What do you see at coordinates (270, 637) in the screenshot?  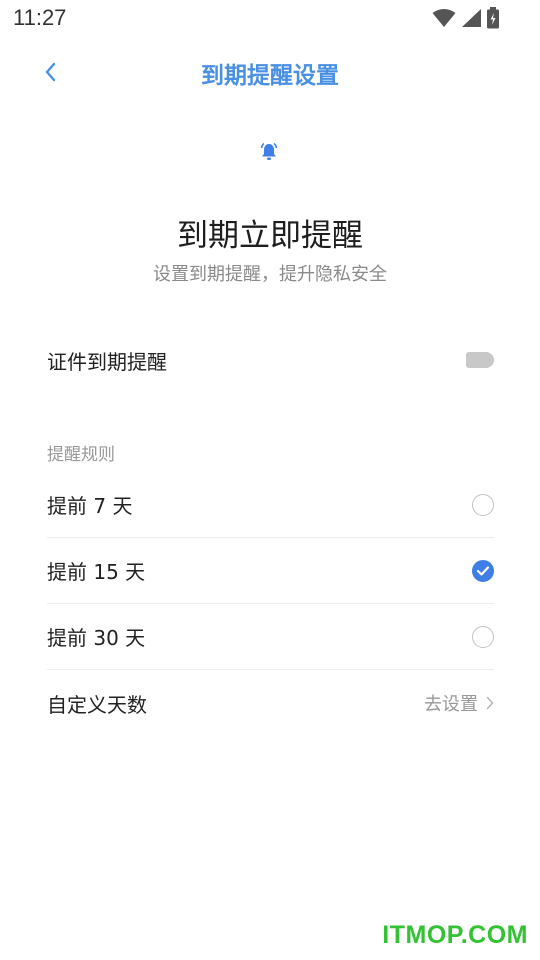 I see `option-row-30-days: 提前 30 天` at bounding box center [270, 637].